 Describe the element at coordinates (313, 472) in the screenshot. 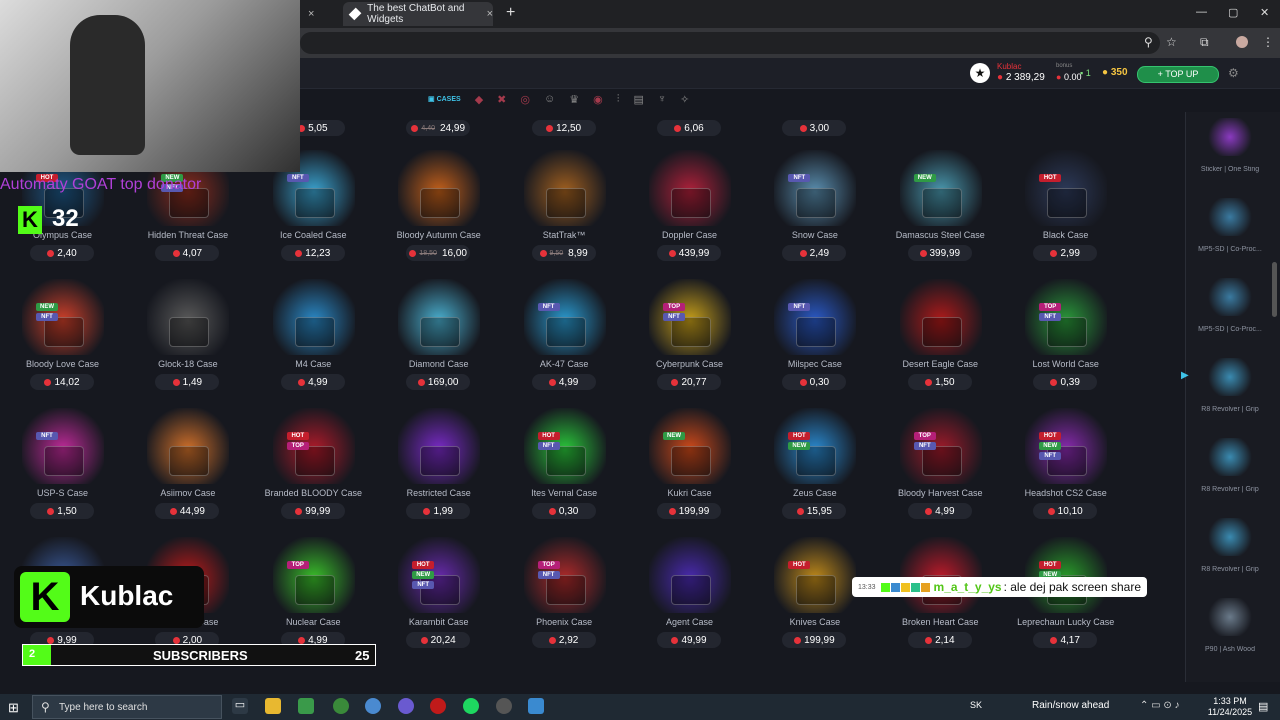

I see `case-card: HOT TOP Branded BLOODY Case 99,99` at that location.